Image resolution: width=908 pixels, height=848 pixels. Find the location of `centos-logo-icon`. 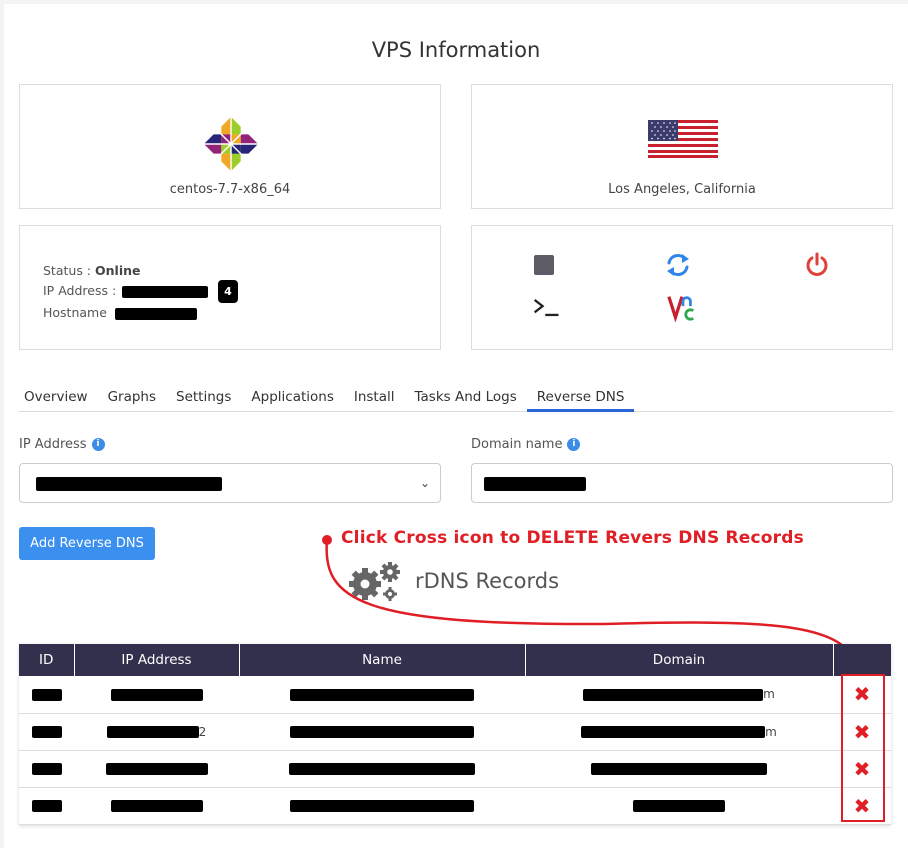

centos-logo-icon is located at coordinates (231, 144).